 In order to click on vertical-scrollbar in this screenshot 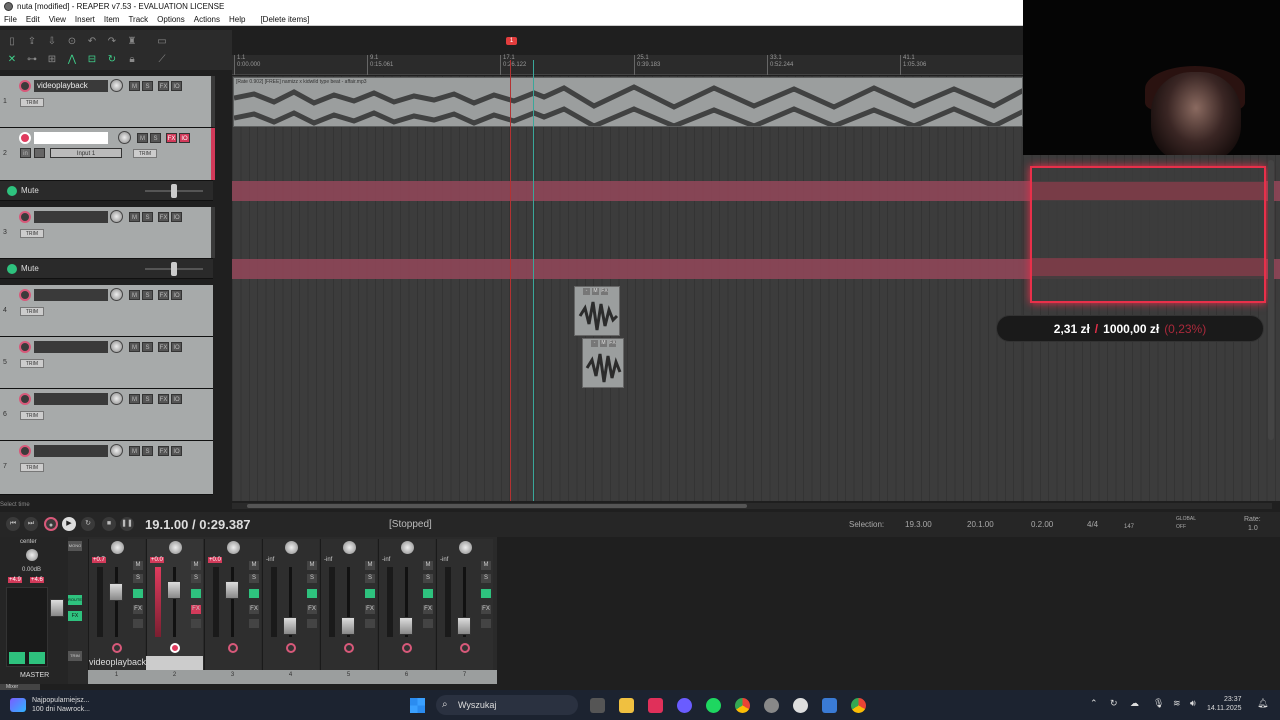, I will do `click(1271, 300)`.